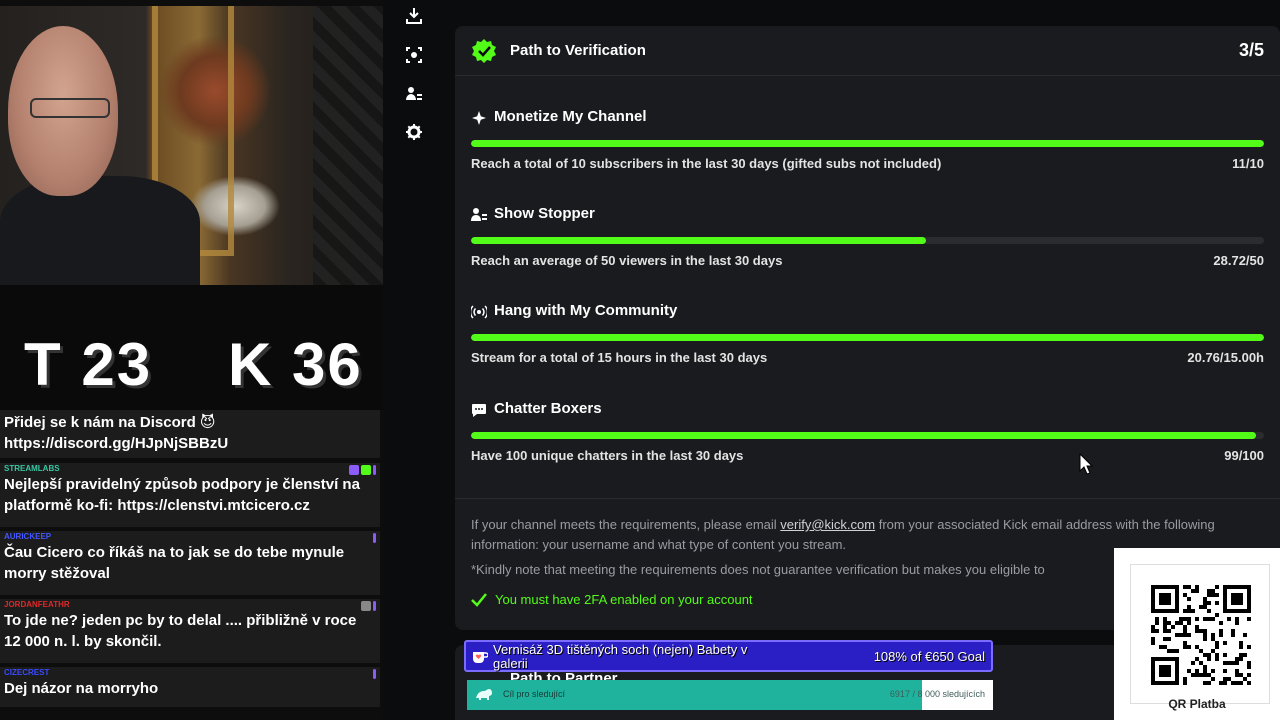 This screenshot has width=1280, height=720. I want to click on webcam-feed, so click(191, 145).